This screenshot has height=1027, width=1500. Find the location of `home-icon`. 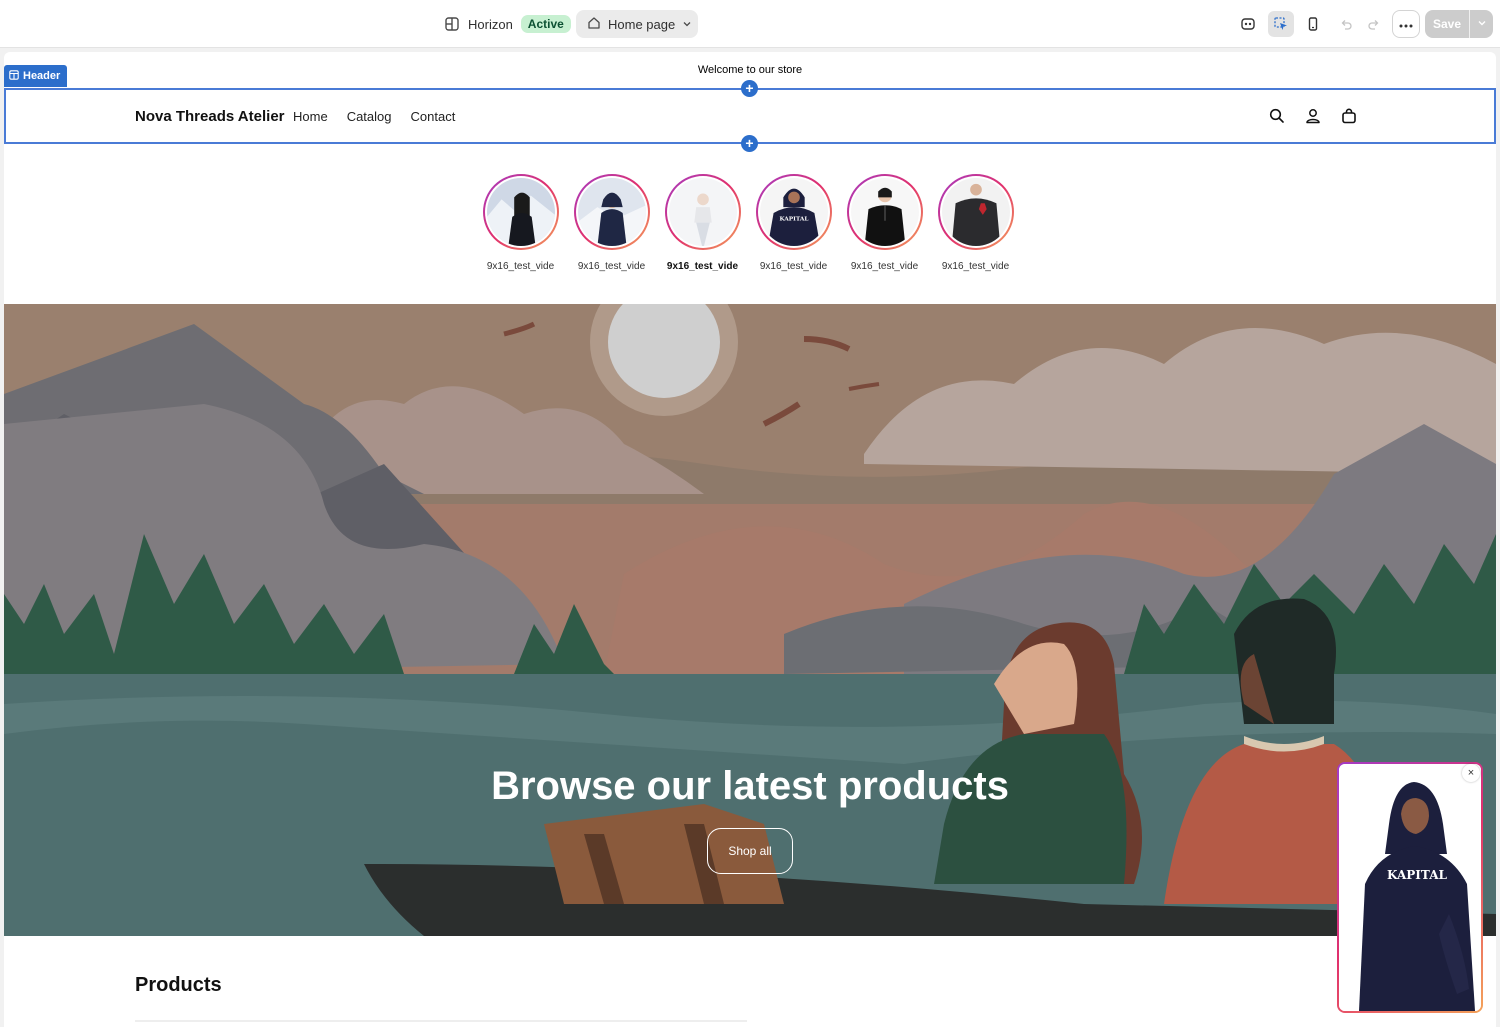

home-icon is located at coordinates (594, 24).